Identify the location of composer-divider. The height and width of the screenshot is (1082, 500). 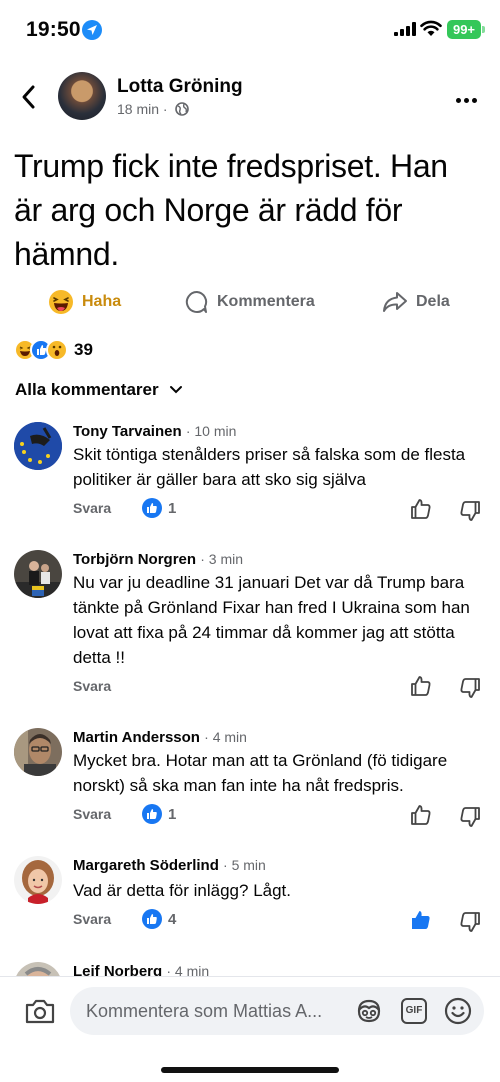
(250, 976).